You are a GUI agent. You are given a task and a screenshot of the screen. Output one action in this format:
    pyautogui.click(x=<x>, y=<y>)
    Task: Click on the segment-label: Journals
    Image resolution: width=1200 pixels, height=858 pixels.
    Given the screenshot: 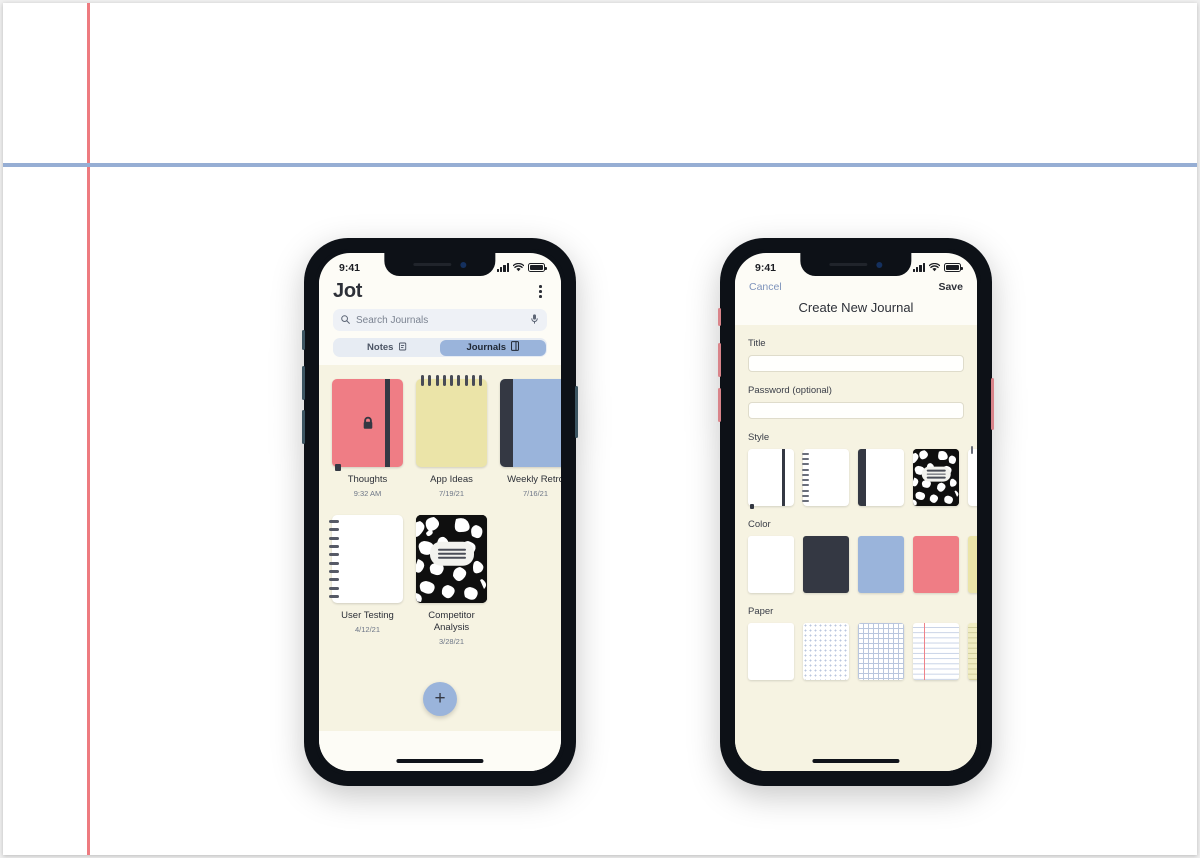 What is the action you would take?
    pyautogui.click(x=486, y=347)
    